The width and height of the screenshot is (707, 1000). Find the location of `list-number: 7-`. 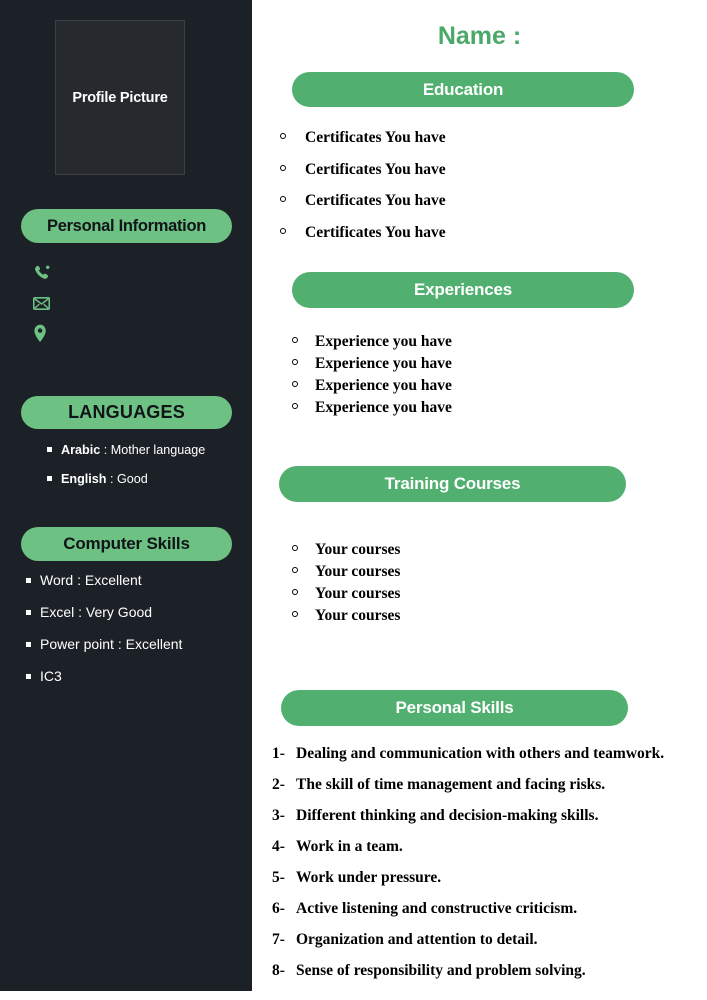

list-number: 7- is located at coordinates (278, 939).